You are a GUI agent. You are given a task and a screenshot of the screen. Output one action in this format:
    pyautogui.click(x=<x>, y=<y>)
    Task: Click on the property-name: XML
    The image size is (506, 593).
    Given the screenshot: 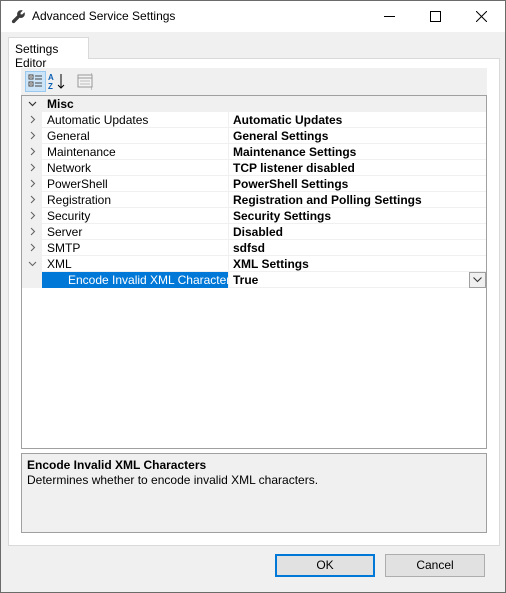 What is the action you would take?
    pyautogui.click(x=59, y=264)
    